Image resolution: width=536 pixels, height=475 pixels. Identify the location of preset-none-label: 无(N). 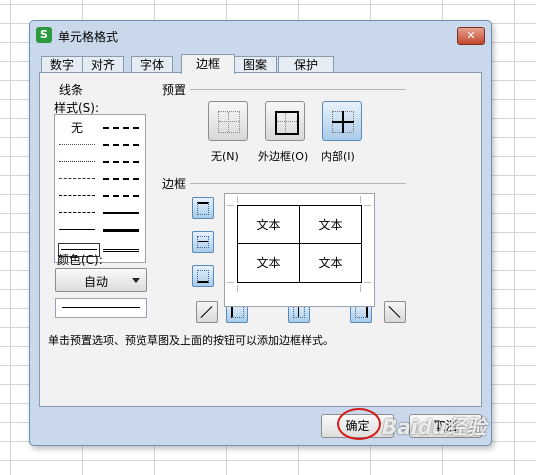
(225, 156).